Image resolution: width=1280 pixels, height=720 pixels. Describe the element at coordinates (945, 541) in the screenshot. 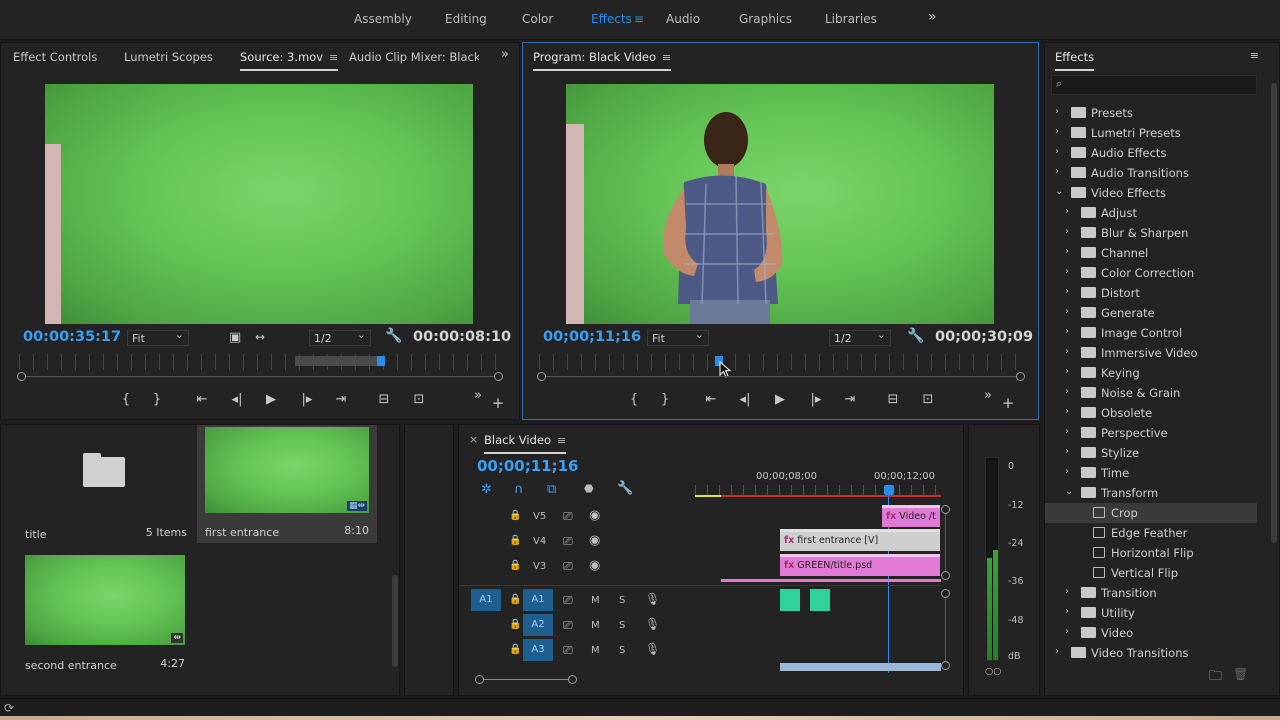

I see `video-vscroll` at that location.